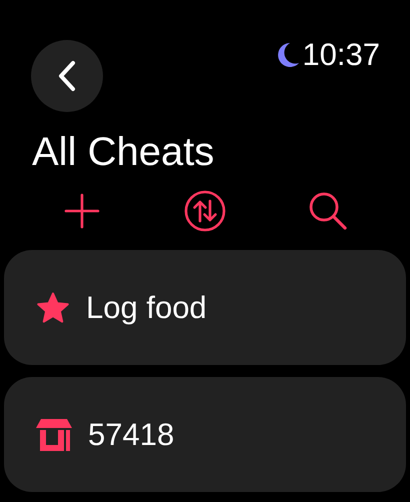 The width and height of the screenshot is (410, 502). What do you see at coordinates (328, 211) in the screenshot?
I see `search-icon` at bounding box center [328, 211].